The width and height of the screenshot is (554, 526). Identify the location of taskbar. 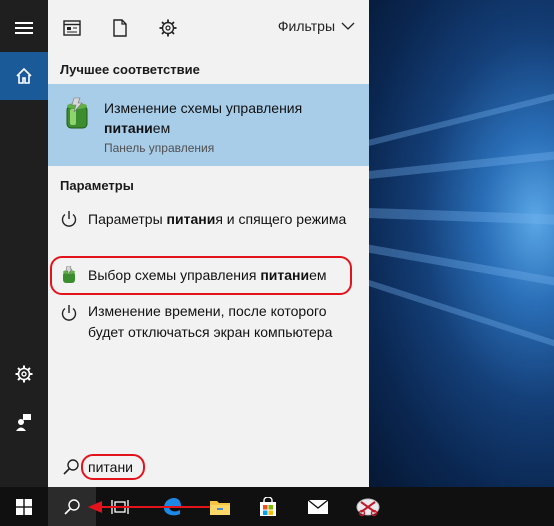
(277, 506).